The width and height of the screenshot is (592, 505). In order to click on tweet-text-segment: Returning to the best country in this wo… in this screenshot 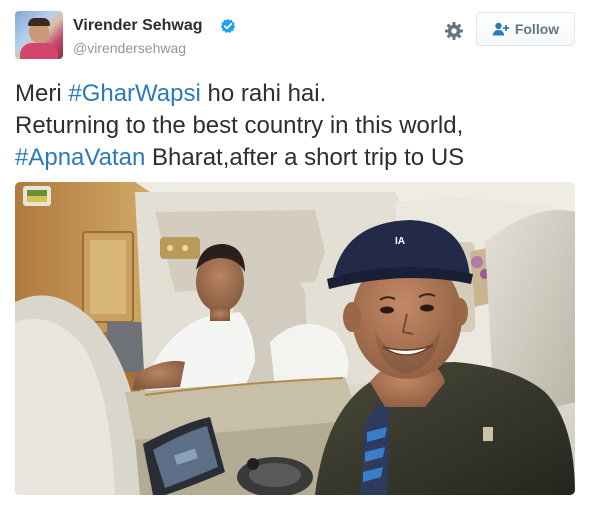, I will do `click(239, 125)`.